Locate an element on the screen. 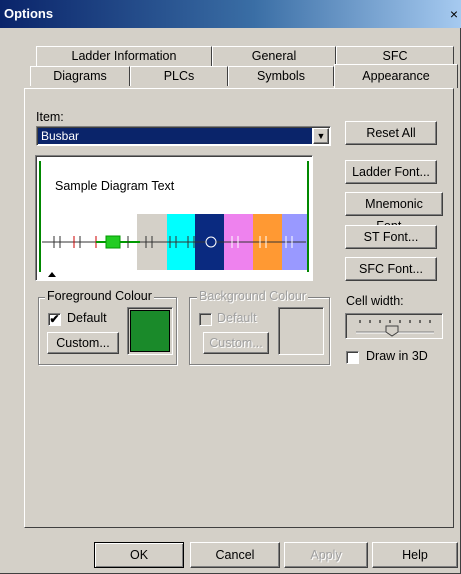  tab-appearance: Appearance is located at coordinates (396, 76).